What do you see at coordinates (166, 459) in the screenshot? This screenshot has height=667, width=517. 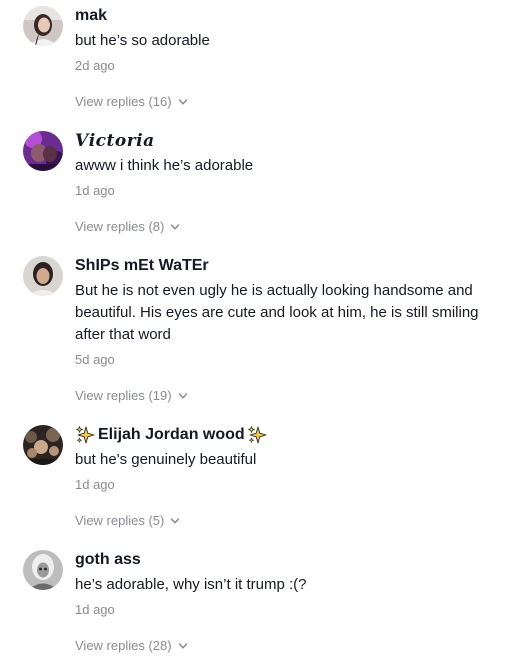 I see `comment-text: but he's genuinely beautiful` at bounding box center [166, 459].